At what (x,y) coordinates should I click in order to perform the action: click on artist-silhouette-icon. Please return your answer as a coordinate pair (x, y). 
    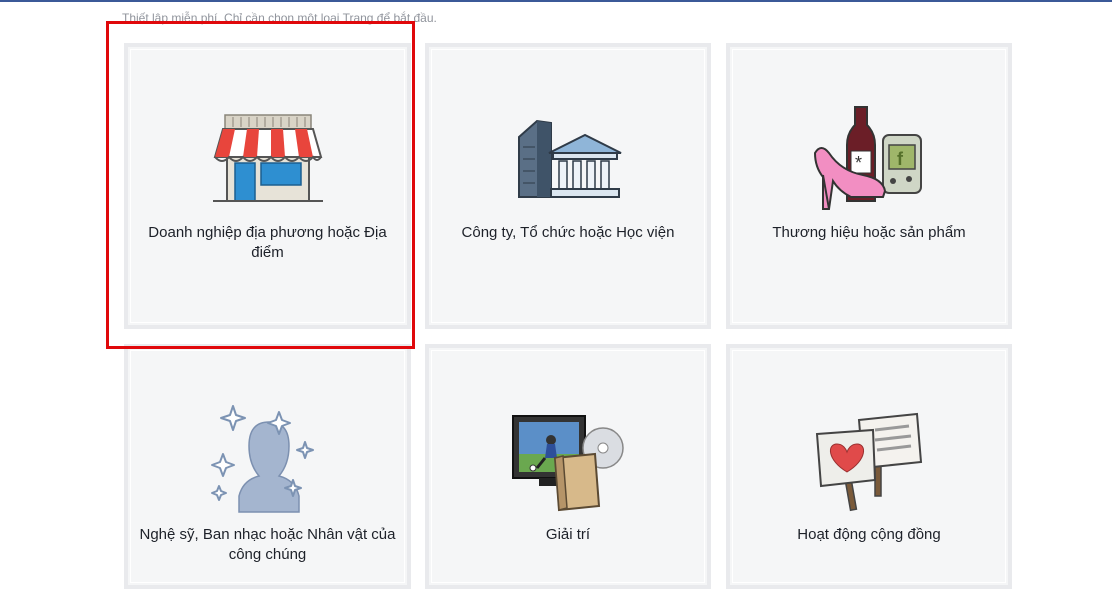
    Looking at the image, I should click on (262, 459).